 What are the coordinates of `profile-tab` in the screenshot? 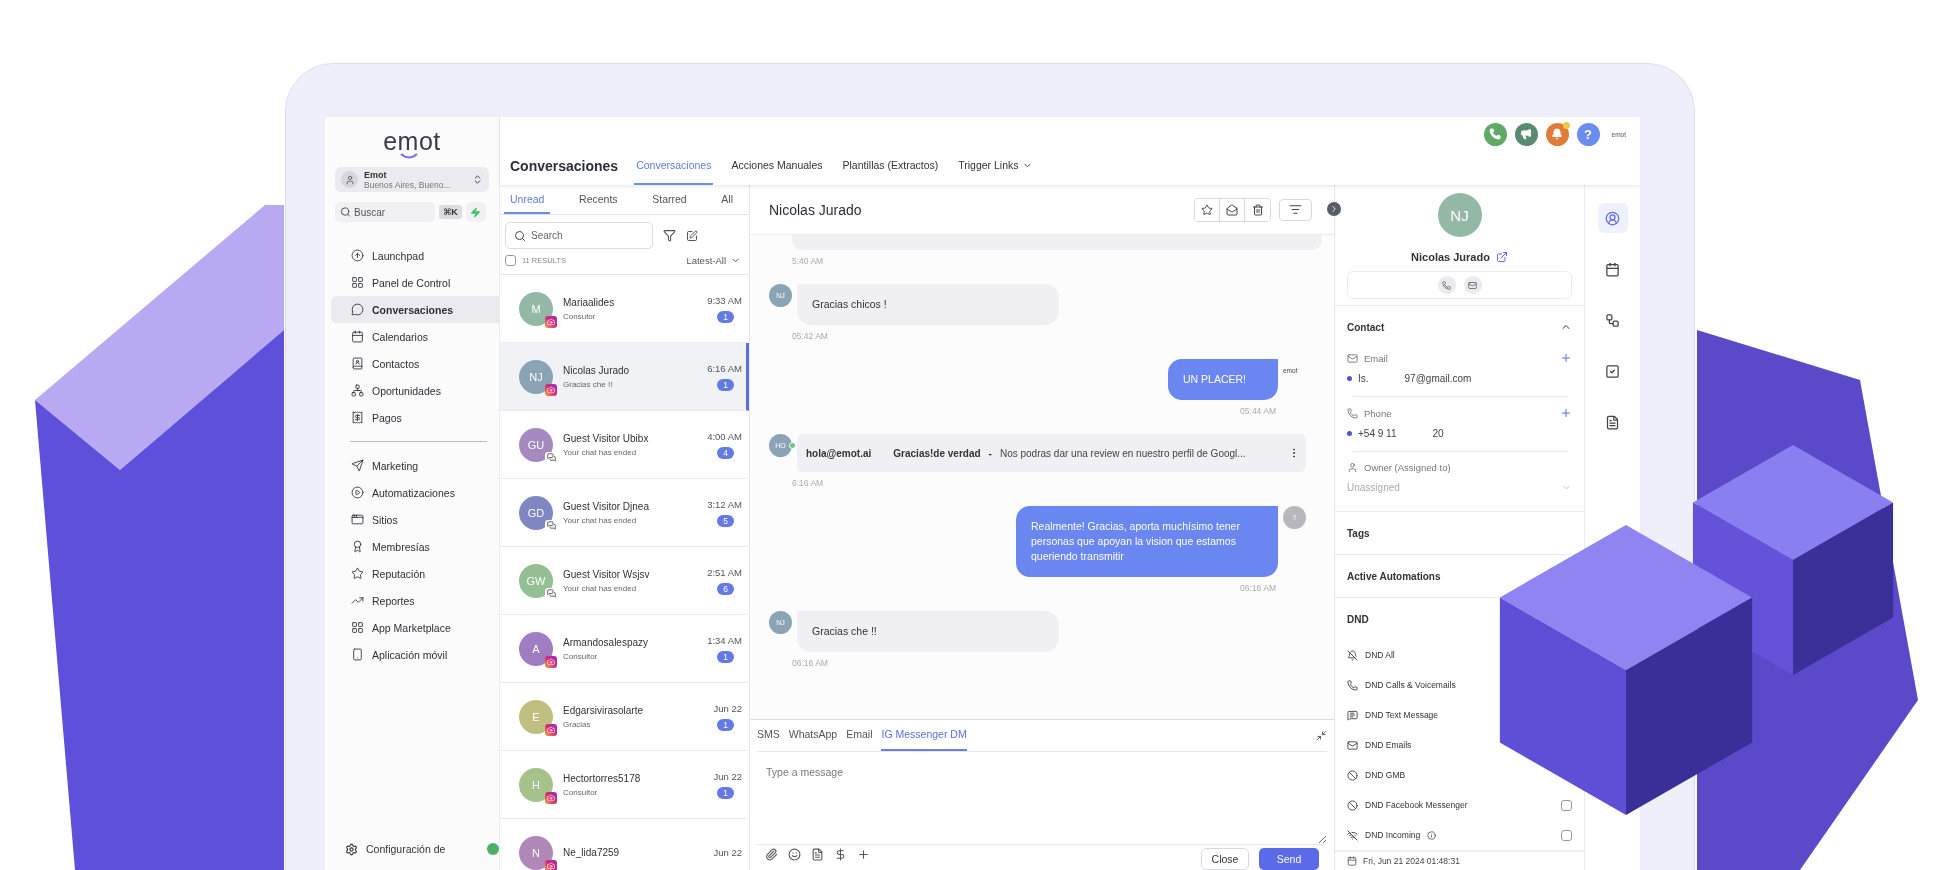 It's located at (1612, 218).